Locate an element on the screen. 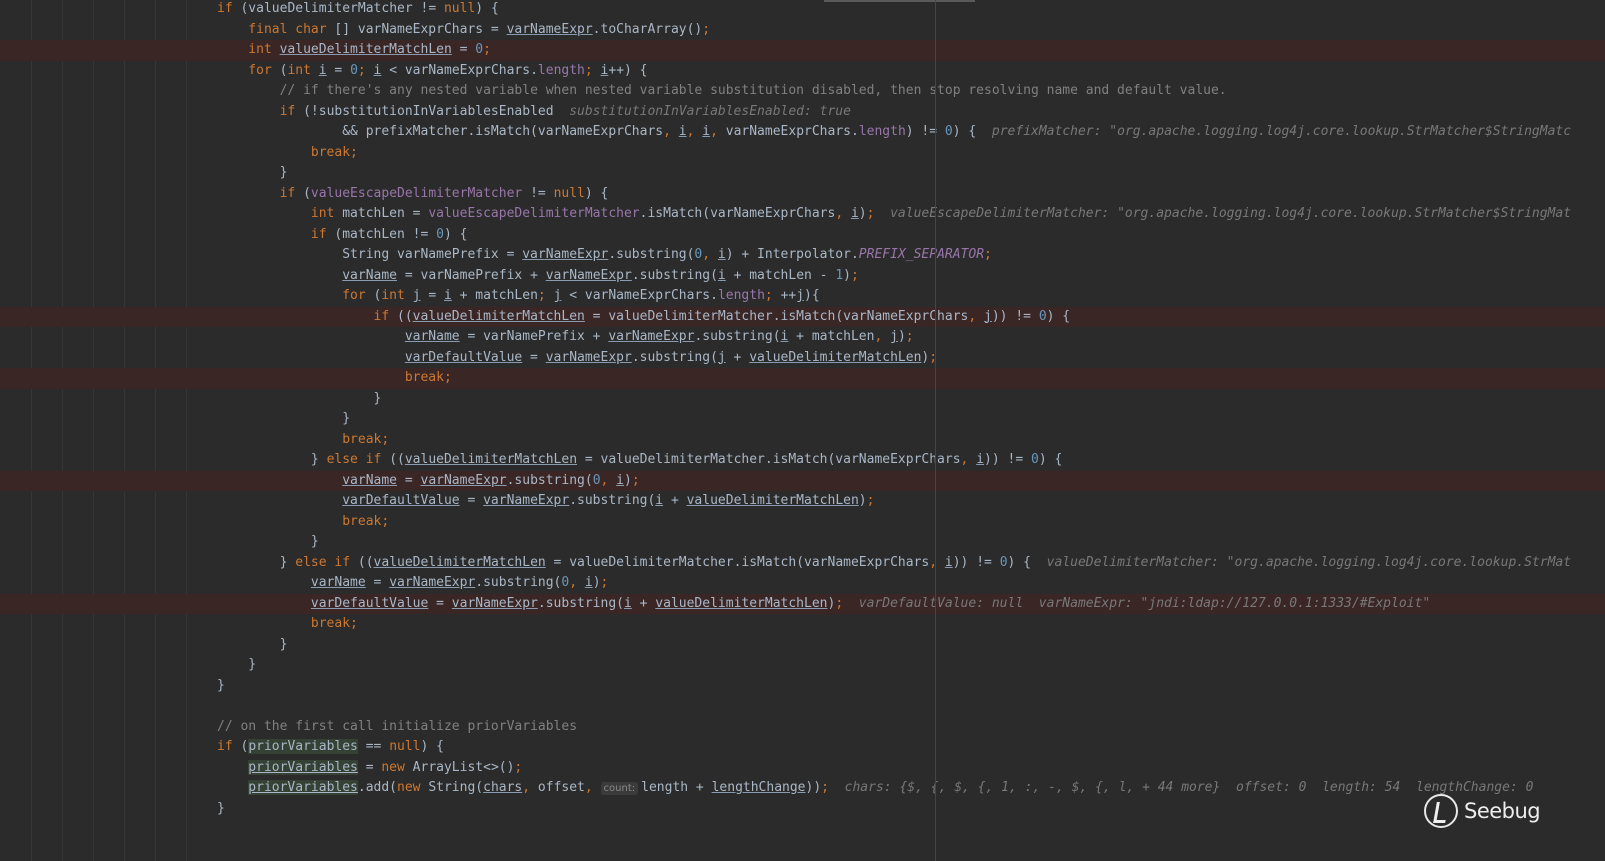  code-token: length is located at coordinates (882, 131).